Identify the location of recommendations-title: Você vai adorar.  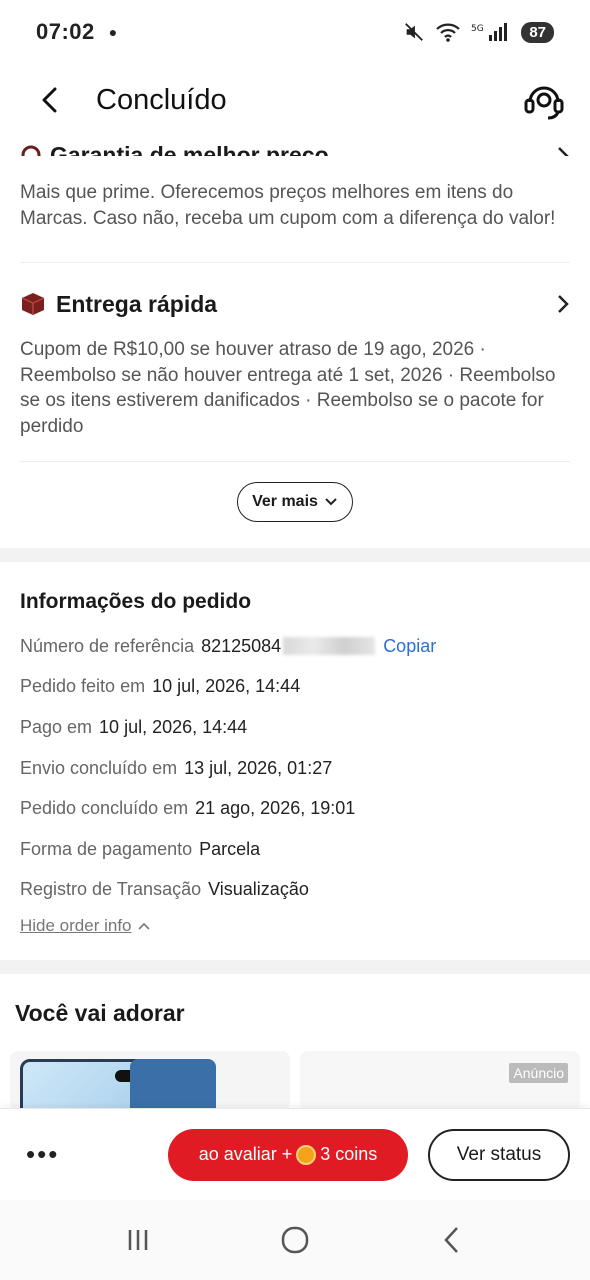
(100, 1013).